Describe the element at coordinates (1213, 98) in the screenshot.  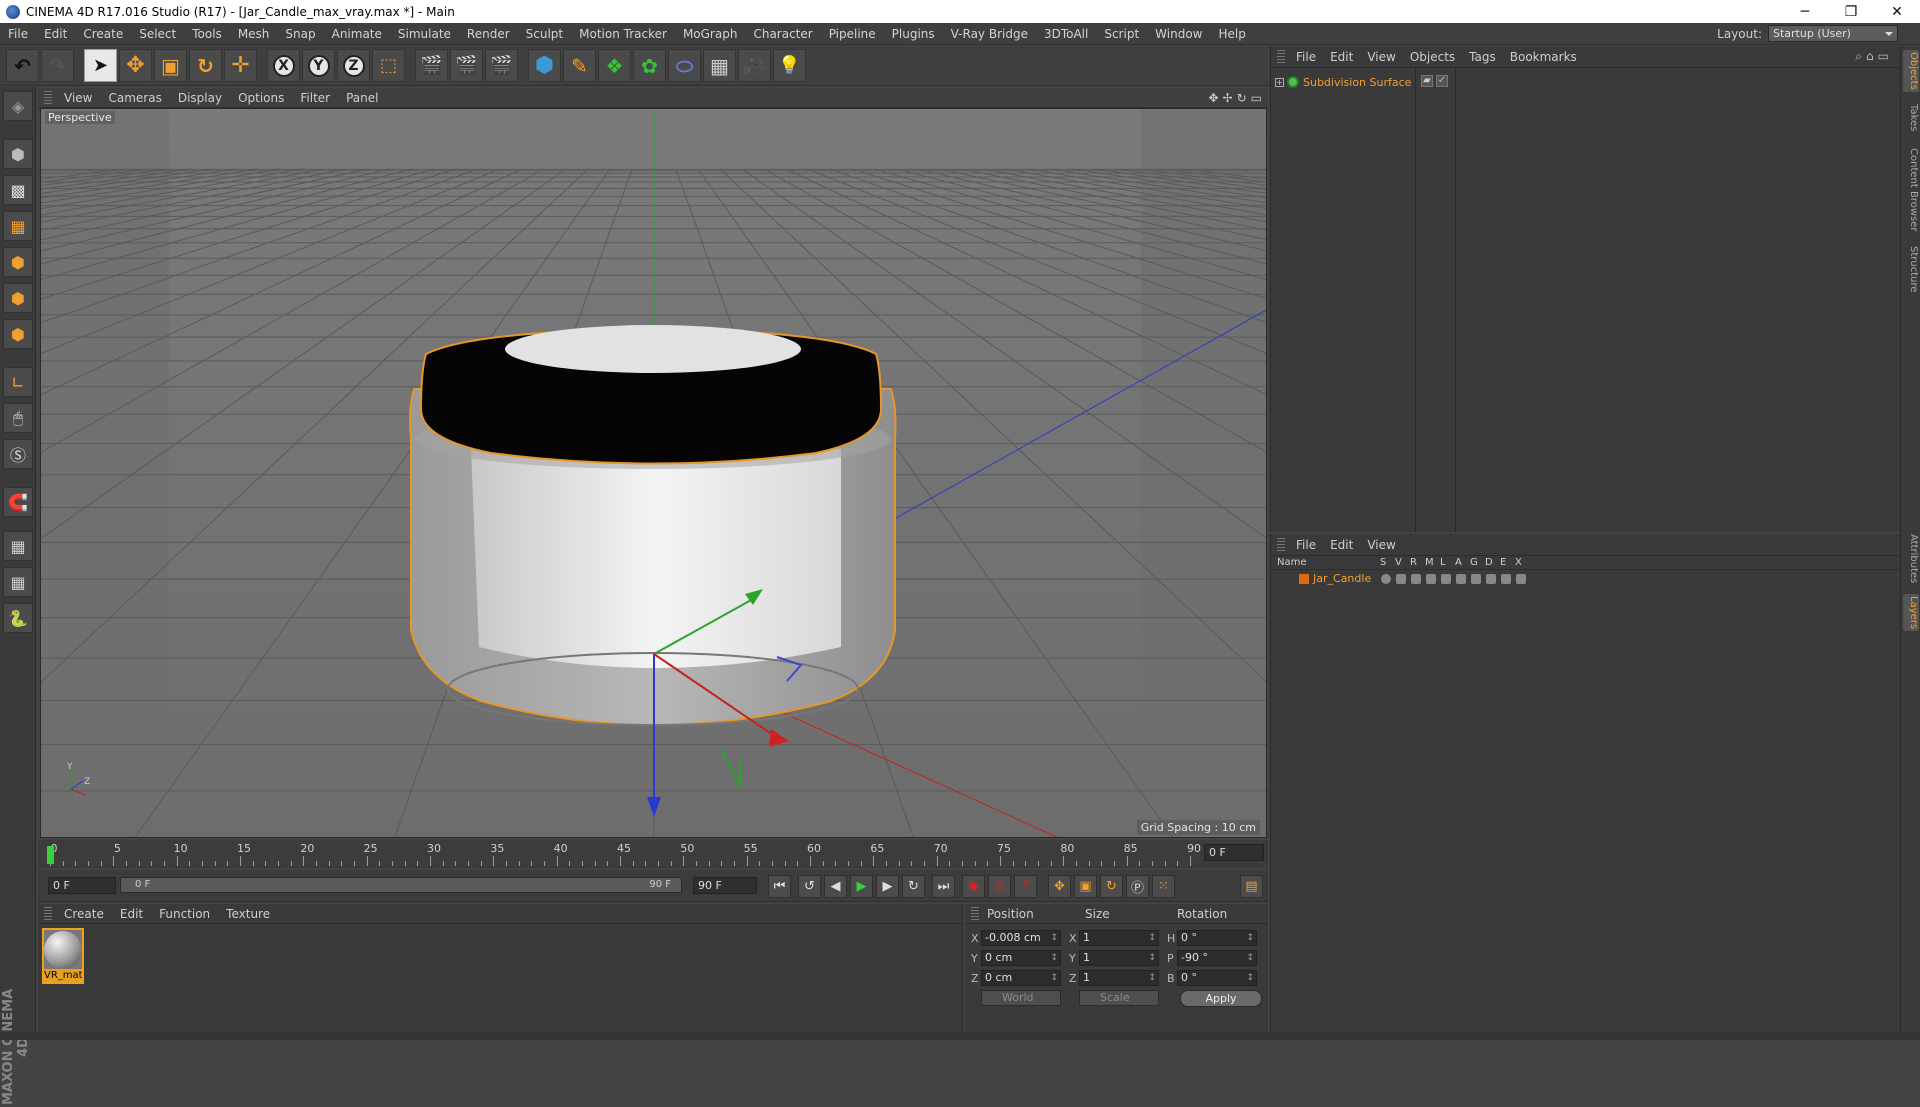
I see `pan-icon: ✥` at that location.